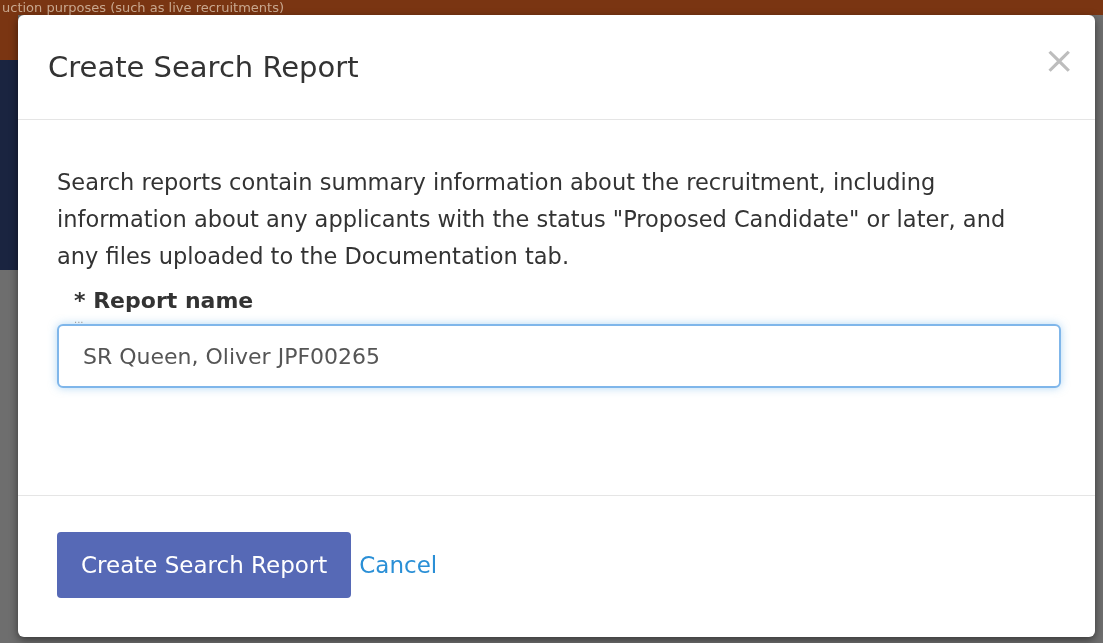 Image resolution: width=1103 pixels, height=643 pixels. Describe the element at coordinates (398, 564) in the screenshot. I see `cancel-link: Cancel` at that location.